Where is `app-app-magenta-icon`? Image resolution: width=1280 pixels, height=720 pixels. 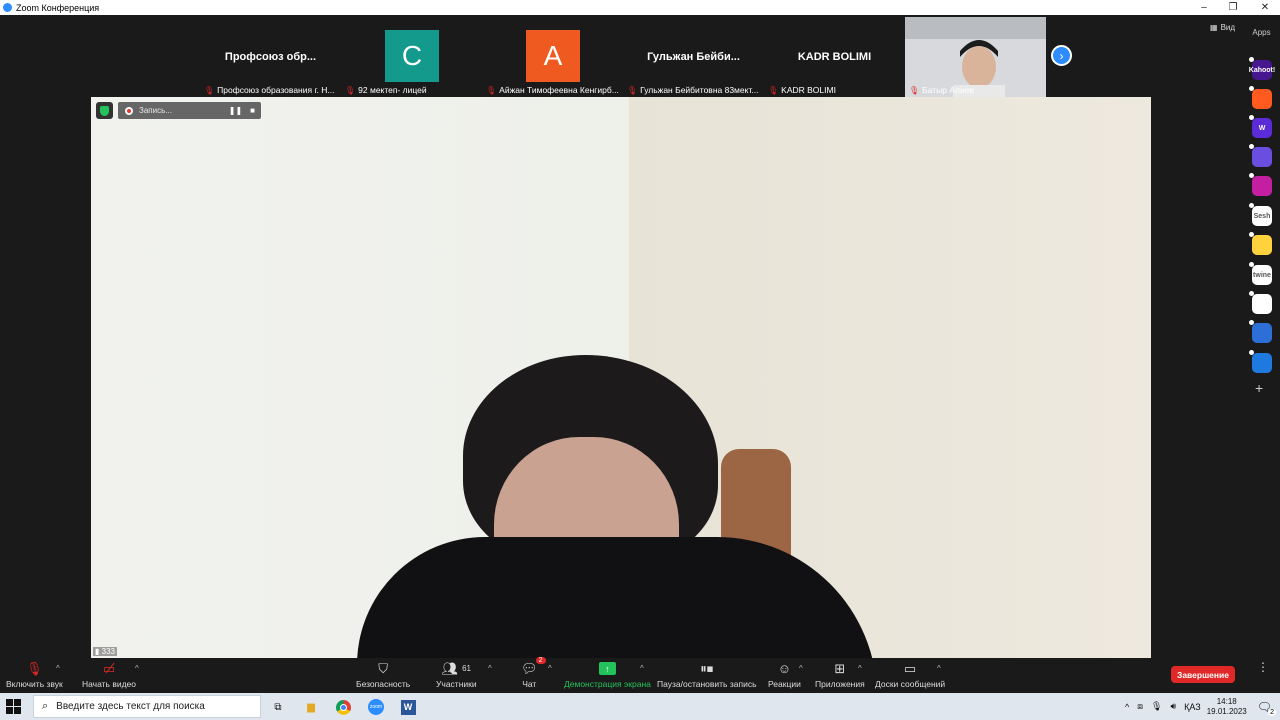
app-app-magenta-icon is located at coordinates (1260, 184).